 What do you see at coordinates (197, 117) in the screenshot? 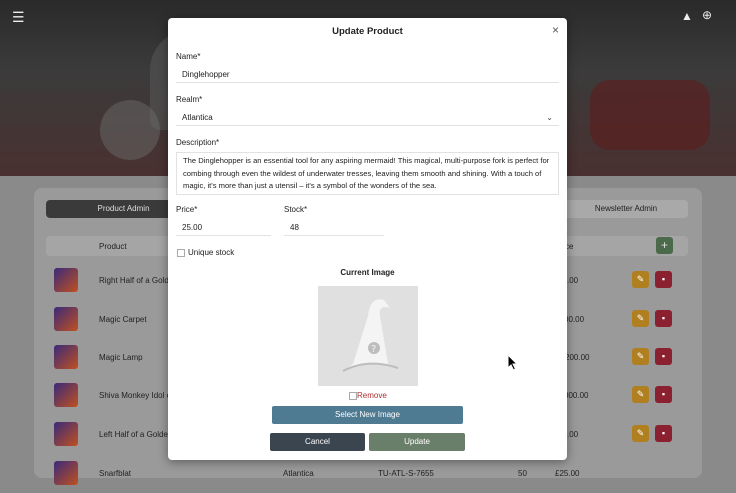
I see `realm-selected-value: Atlantica` at bounding box center [197, 117].